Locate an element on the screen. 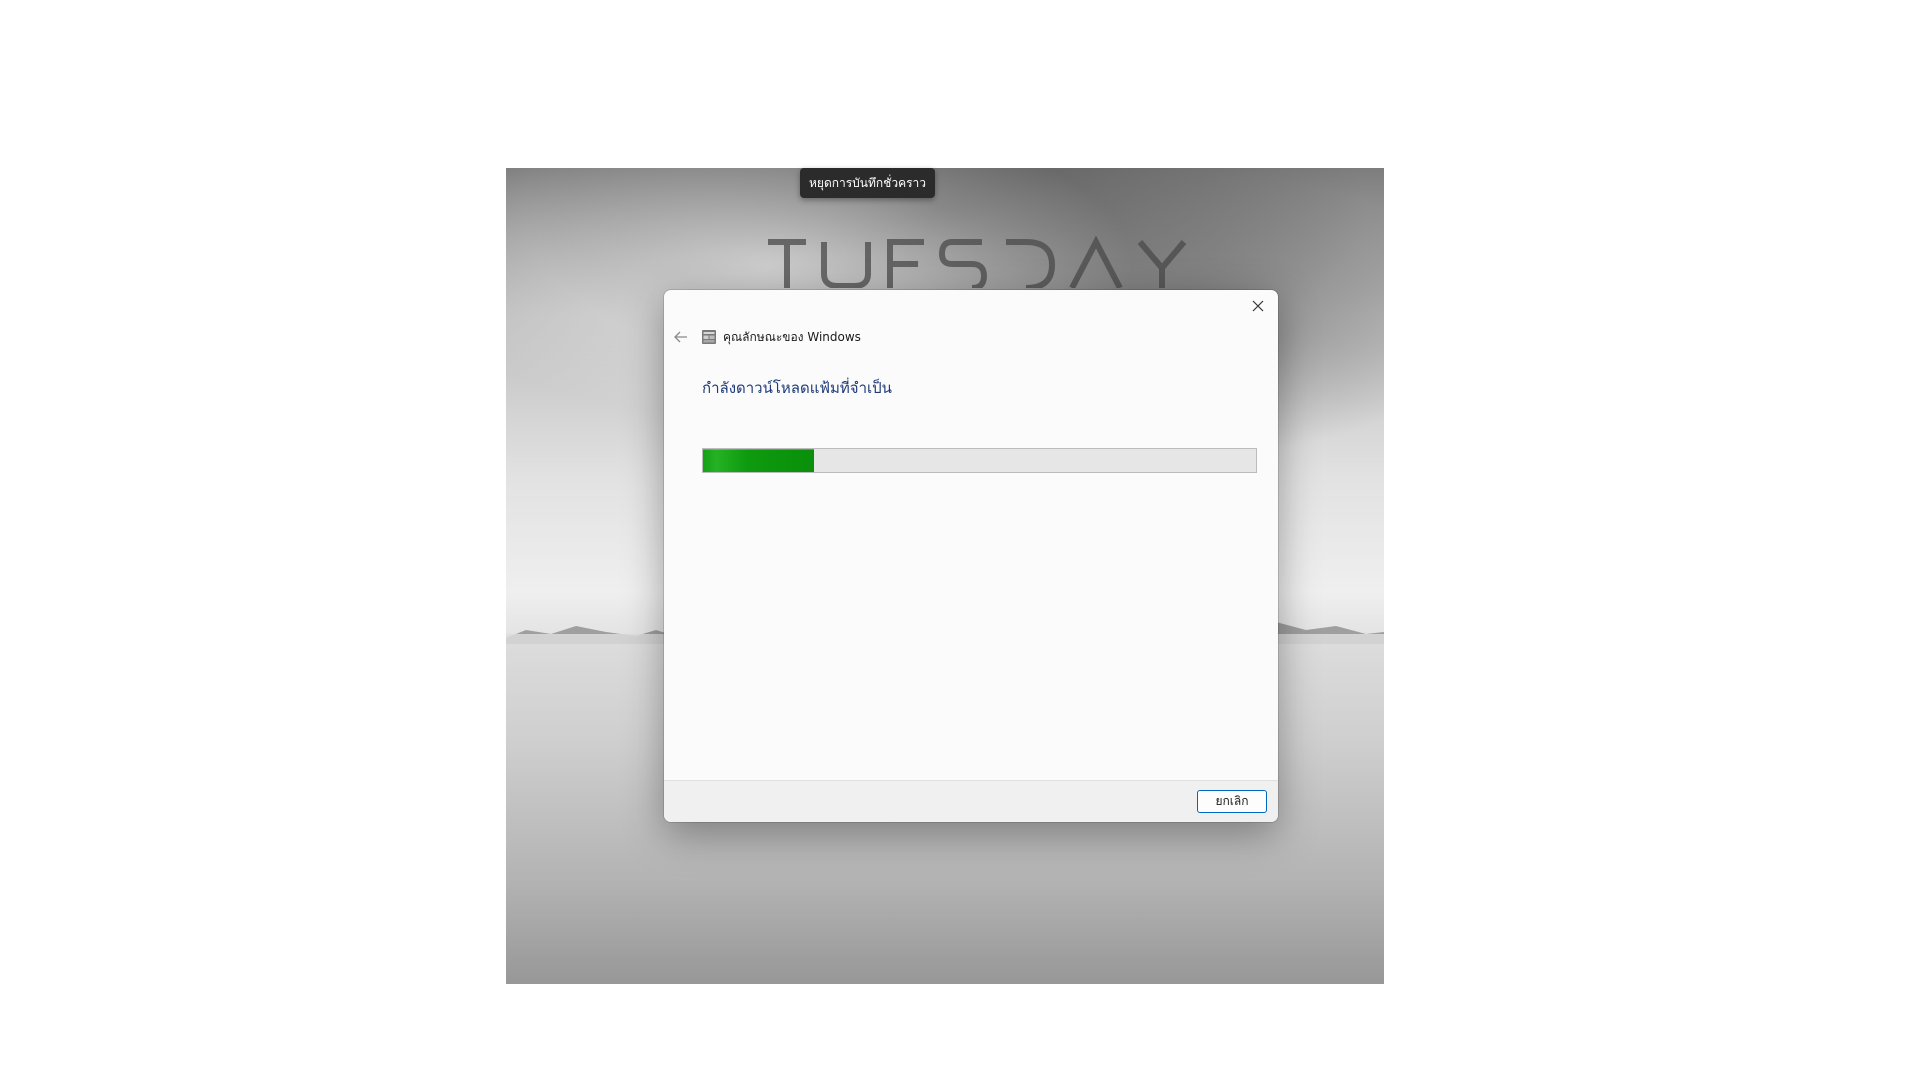  dialog-footer: ยกเลิก is located at coordinates (971, 801).